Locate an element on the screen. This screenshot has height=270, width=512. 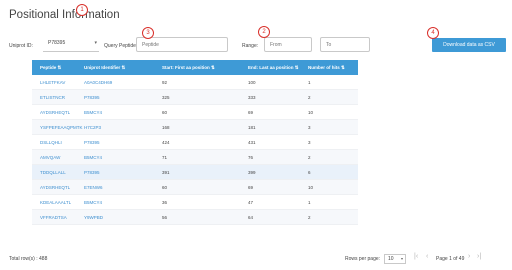
rows-per-page-select: 10 ▾ is located at coordinates (395, 259).